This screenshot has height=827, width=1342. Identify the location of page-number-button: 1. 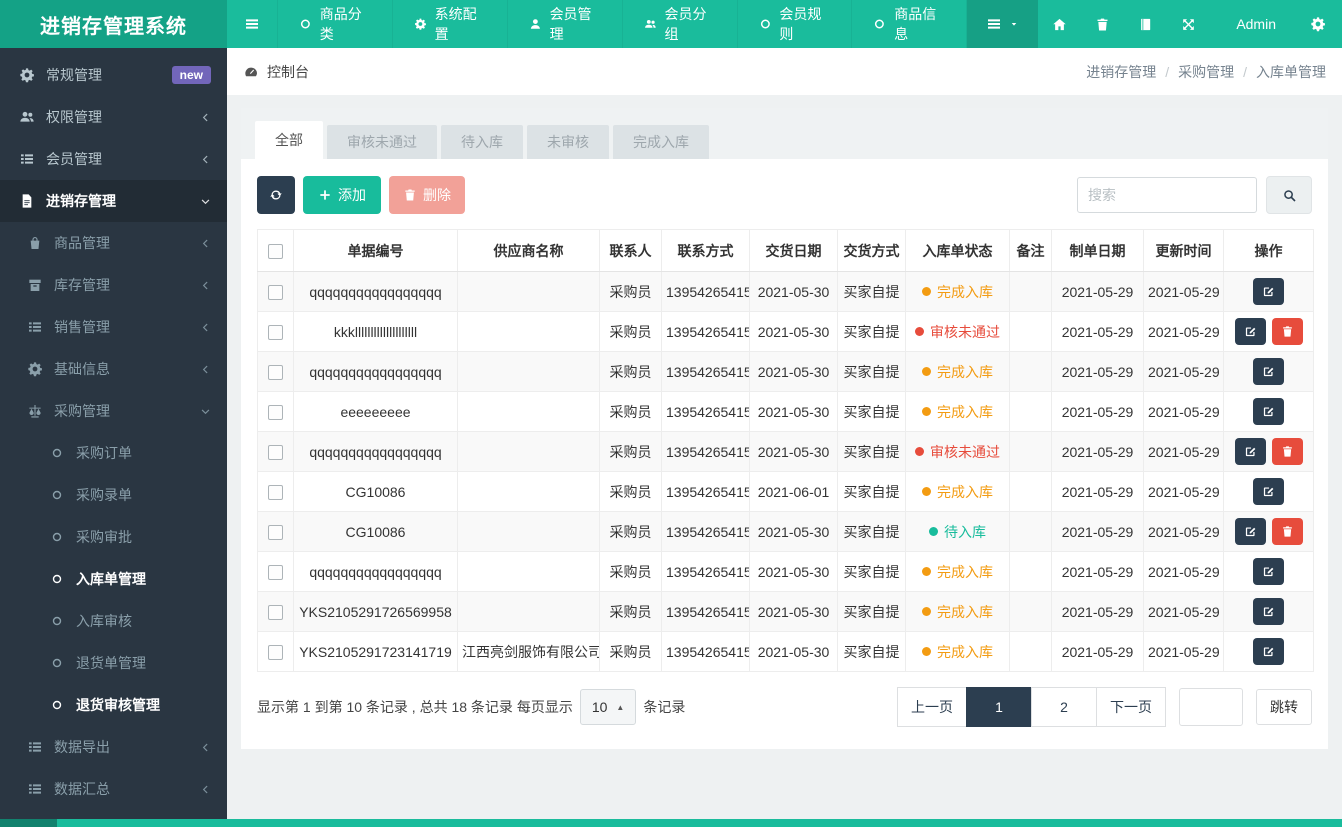
(999, 707).